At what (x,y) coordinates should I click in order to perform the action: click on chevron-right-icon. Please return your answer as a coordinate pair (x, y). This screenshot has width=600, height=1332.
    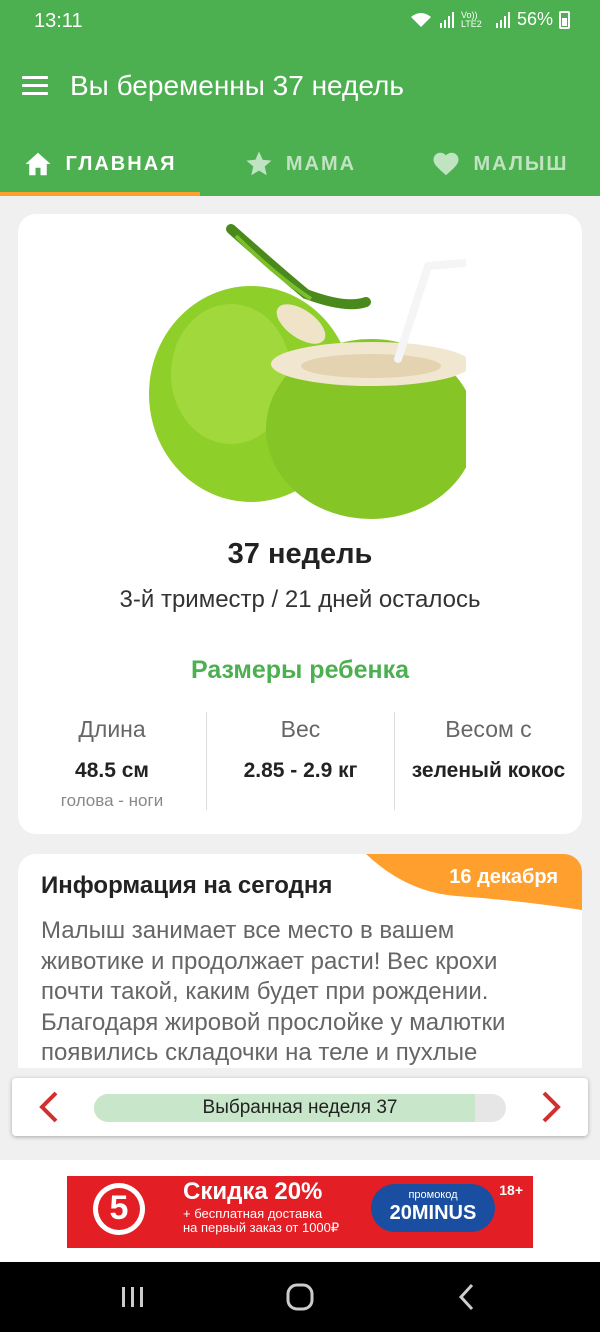
    Looking at the image, I should click on (551, 1107).